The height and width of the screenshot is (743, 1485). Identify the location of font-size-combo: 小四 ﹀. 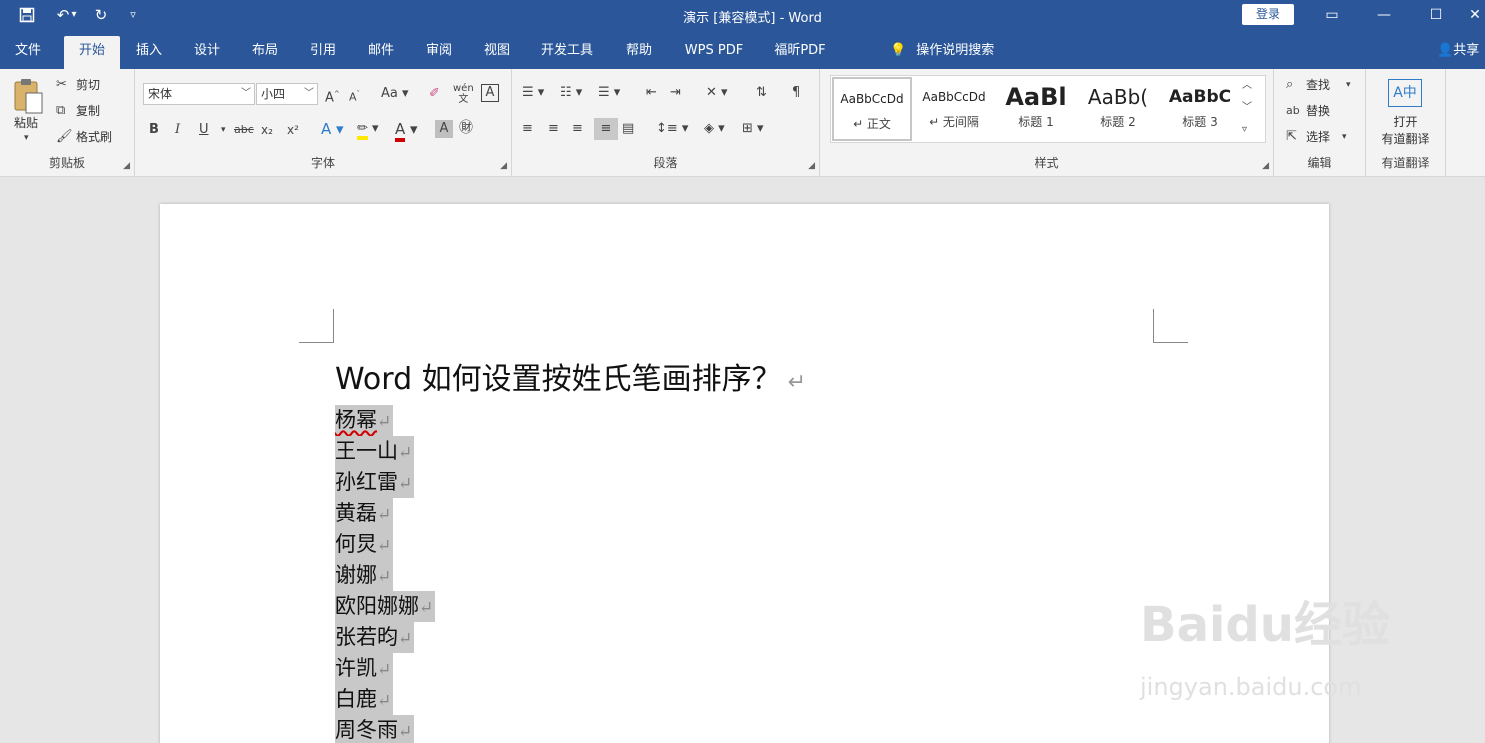
(287, 94).